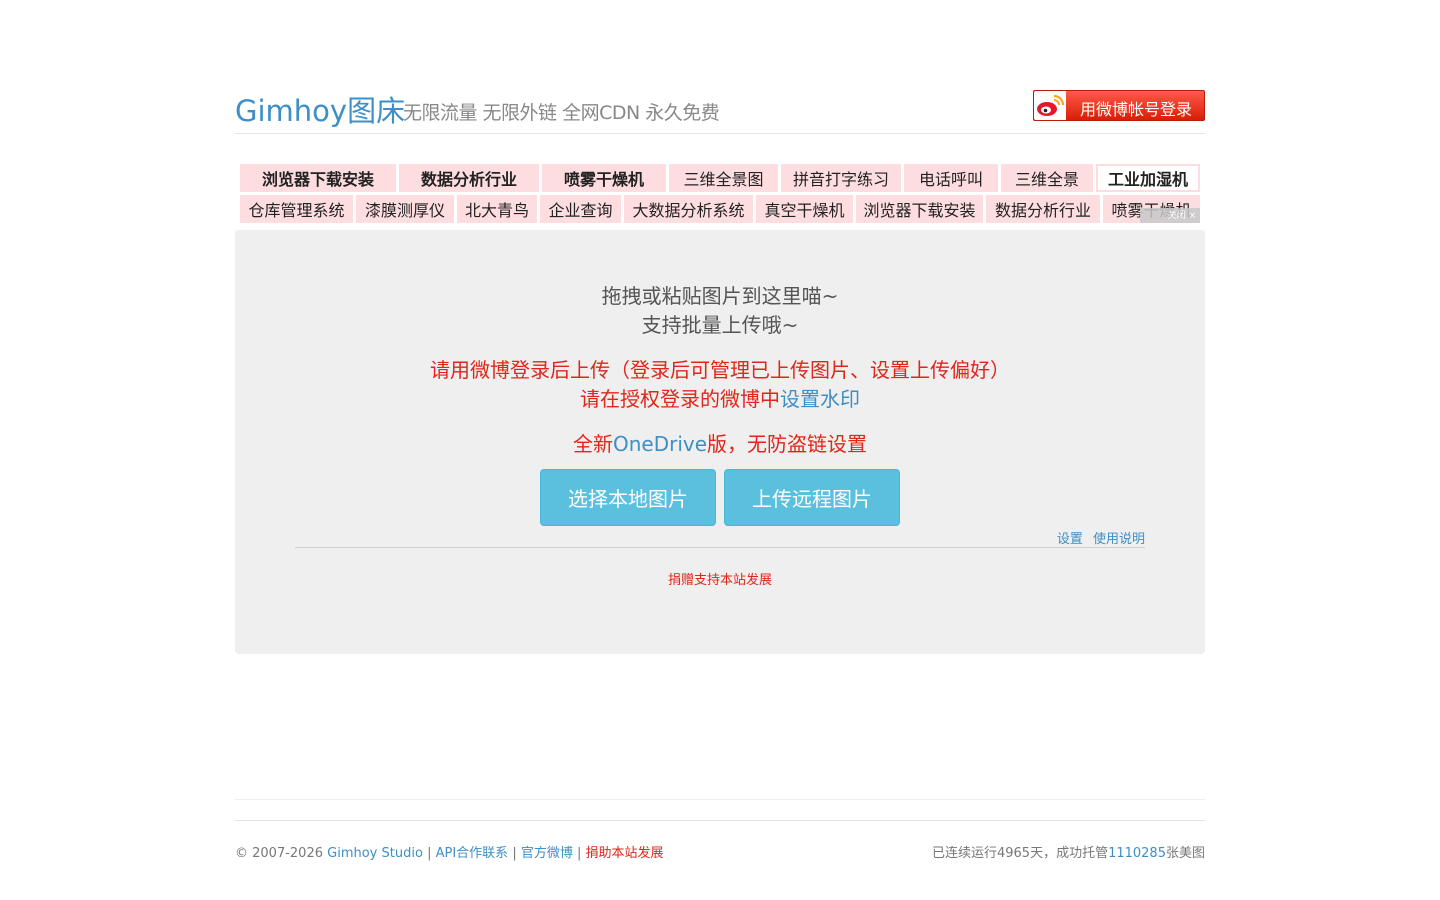 The width and height of the screenshot is (1440, 900). I want to click on drag-hint: 拖拽或粘贴图片到这里喵~, so click(720, 296).